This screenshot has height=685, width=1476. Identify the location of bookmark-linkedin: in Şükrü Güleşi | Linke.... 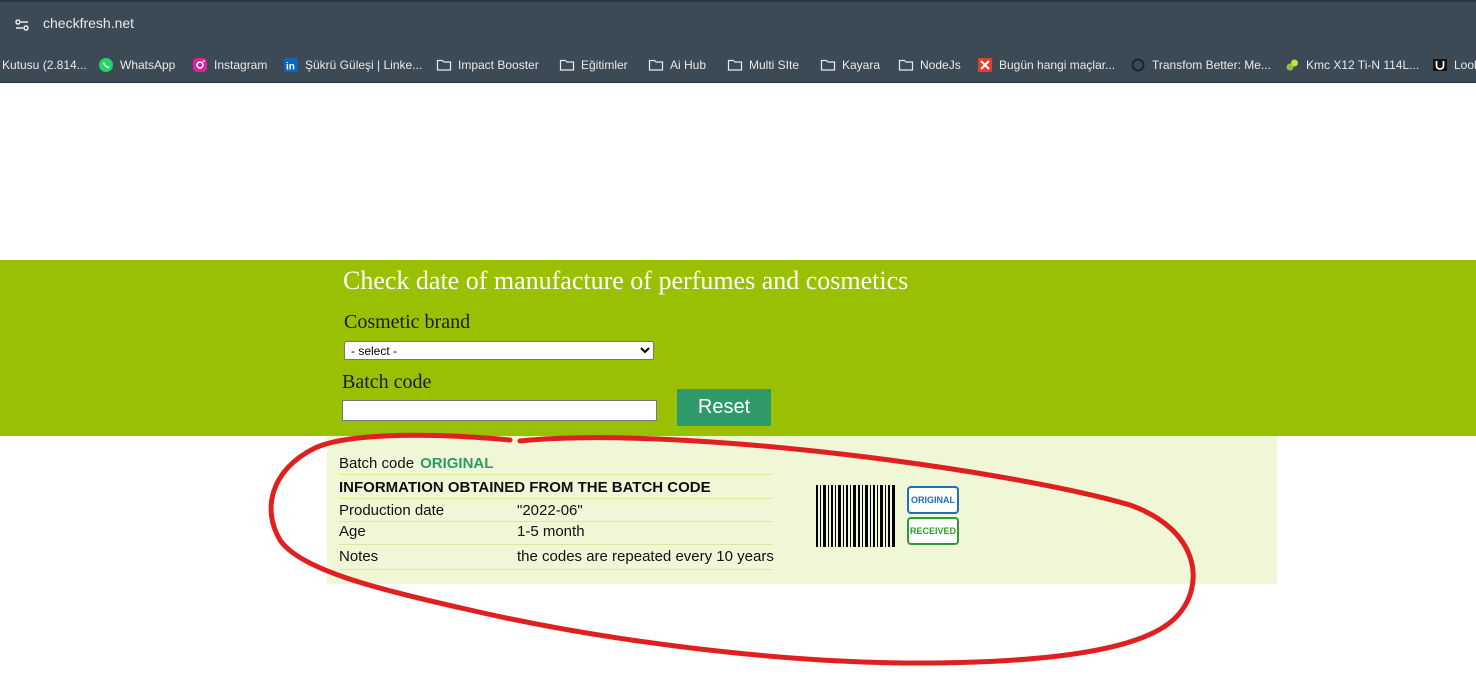
(352, 65).